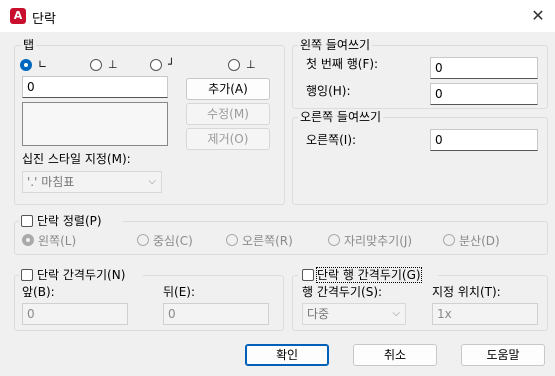 The image size is (555, 376). Describe the element at coordinates (395, 355) in the screenshot. I see `cancel-button: 취소` at that location.